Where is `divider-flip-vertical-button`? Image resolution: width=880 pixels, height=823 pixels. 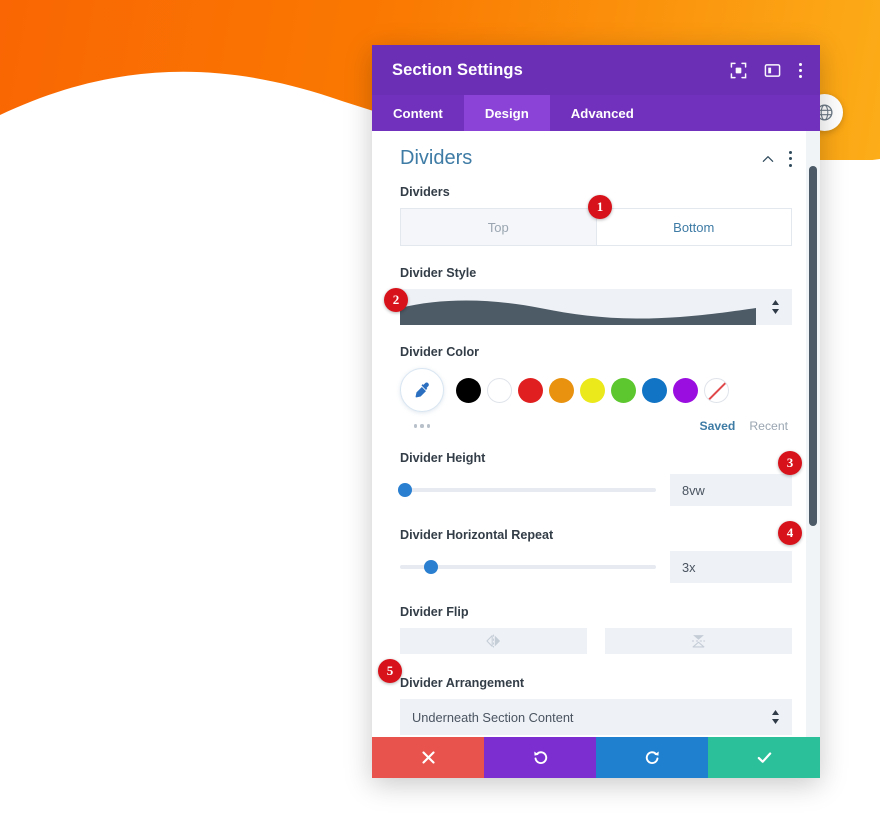 divider-flip-vertical-button is located at coordinates (698, 641).